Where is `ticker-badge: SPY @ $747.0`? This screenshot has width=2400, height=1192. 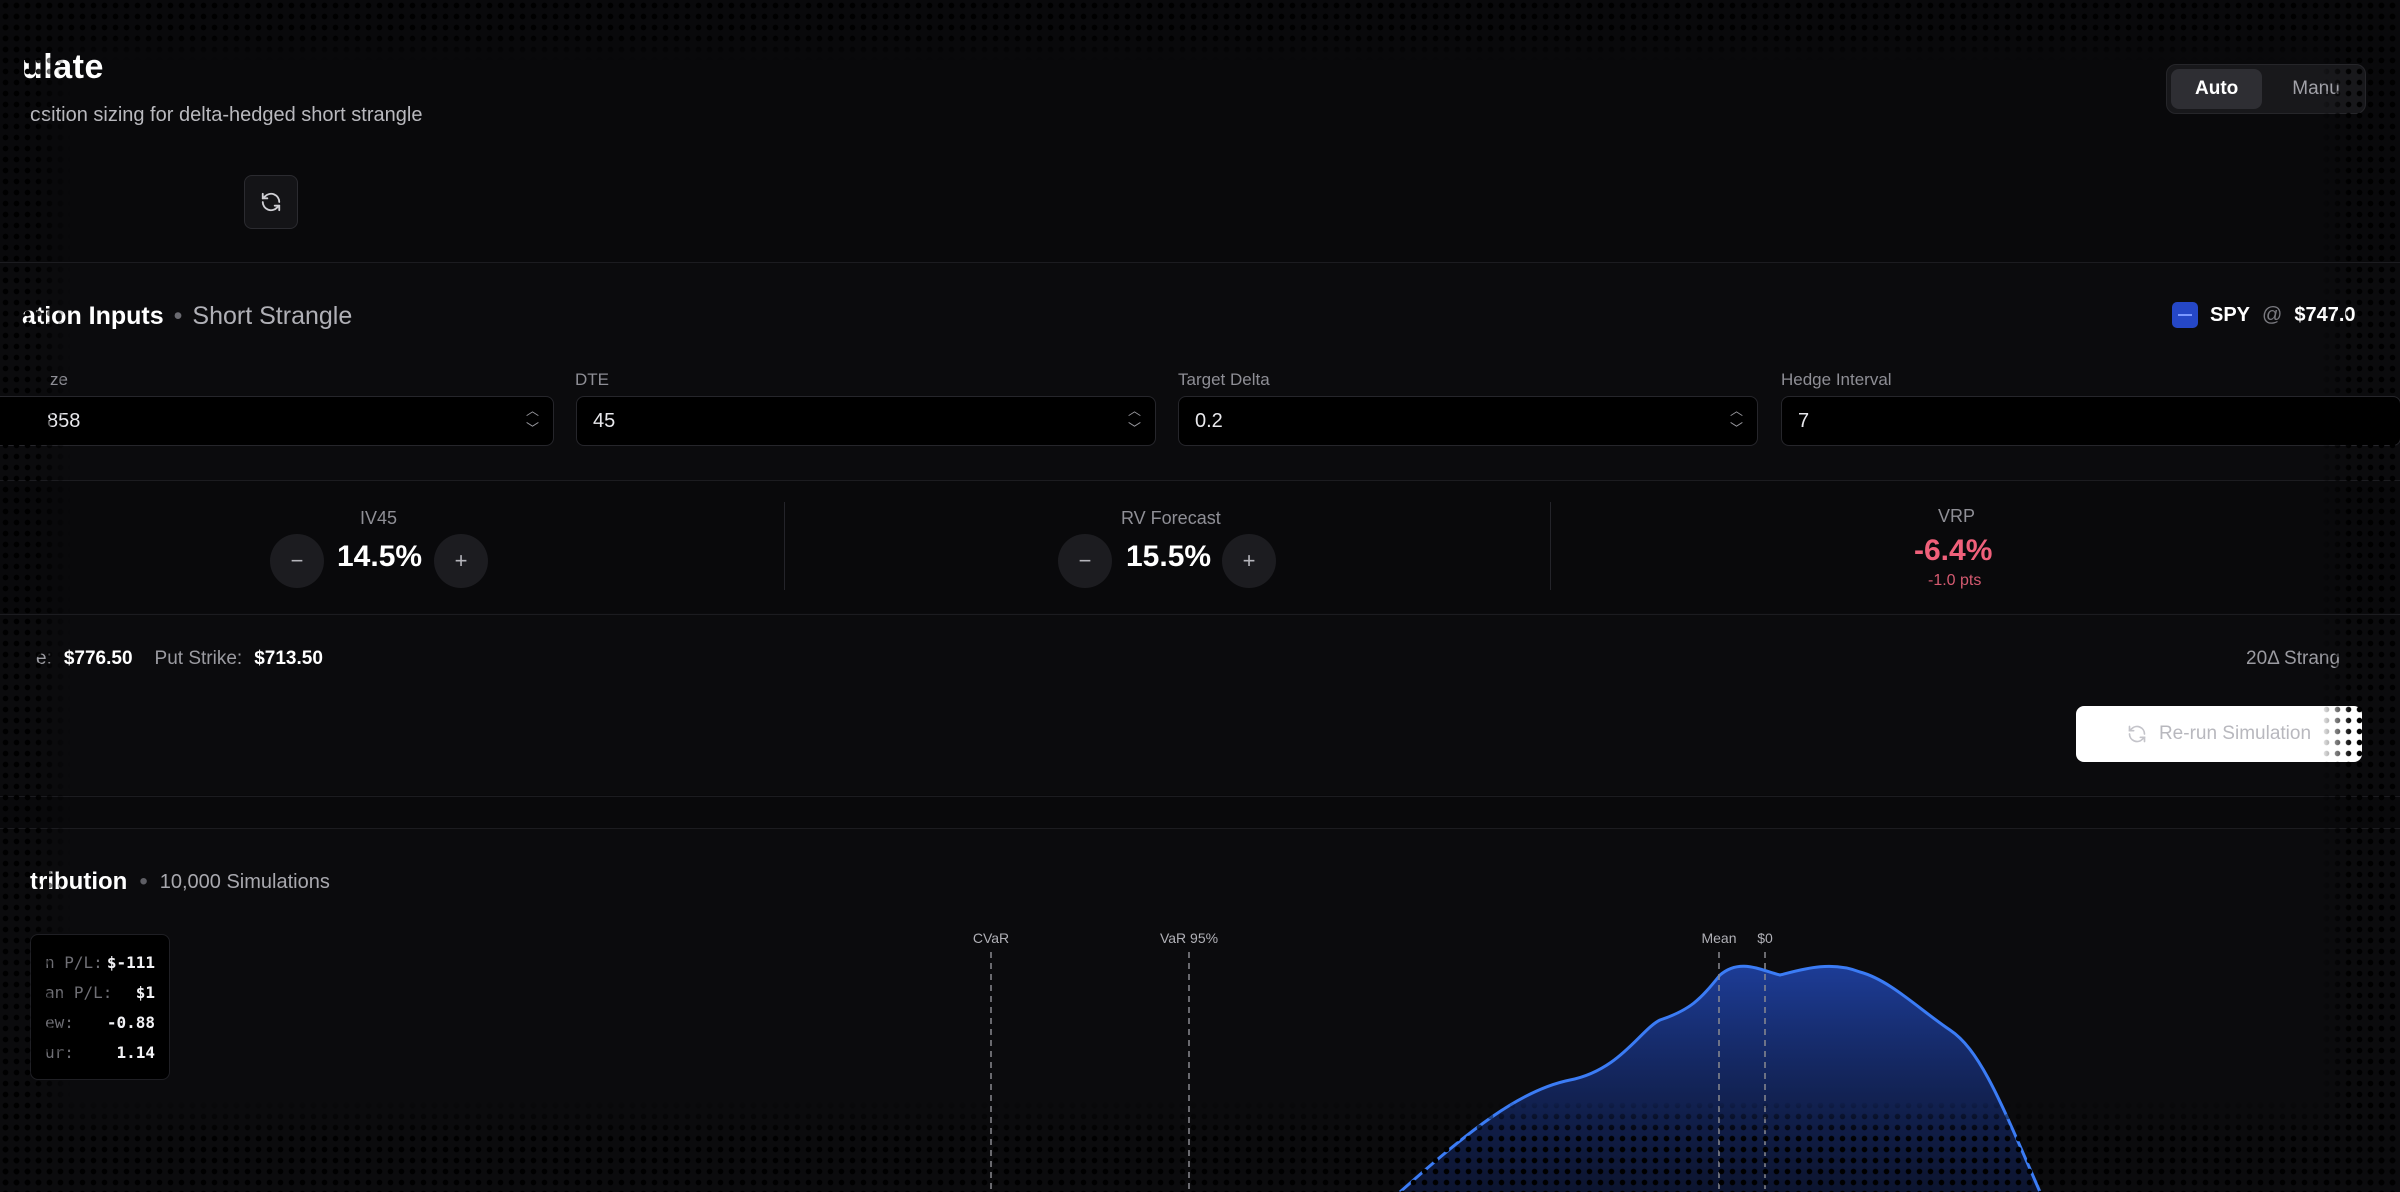
ticker-badge: SPY @ $747.0 is located at coordinates (2264, 315).